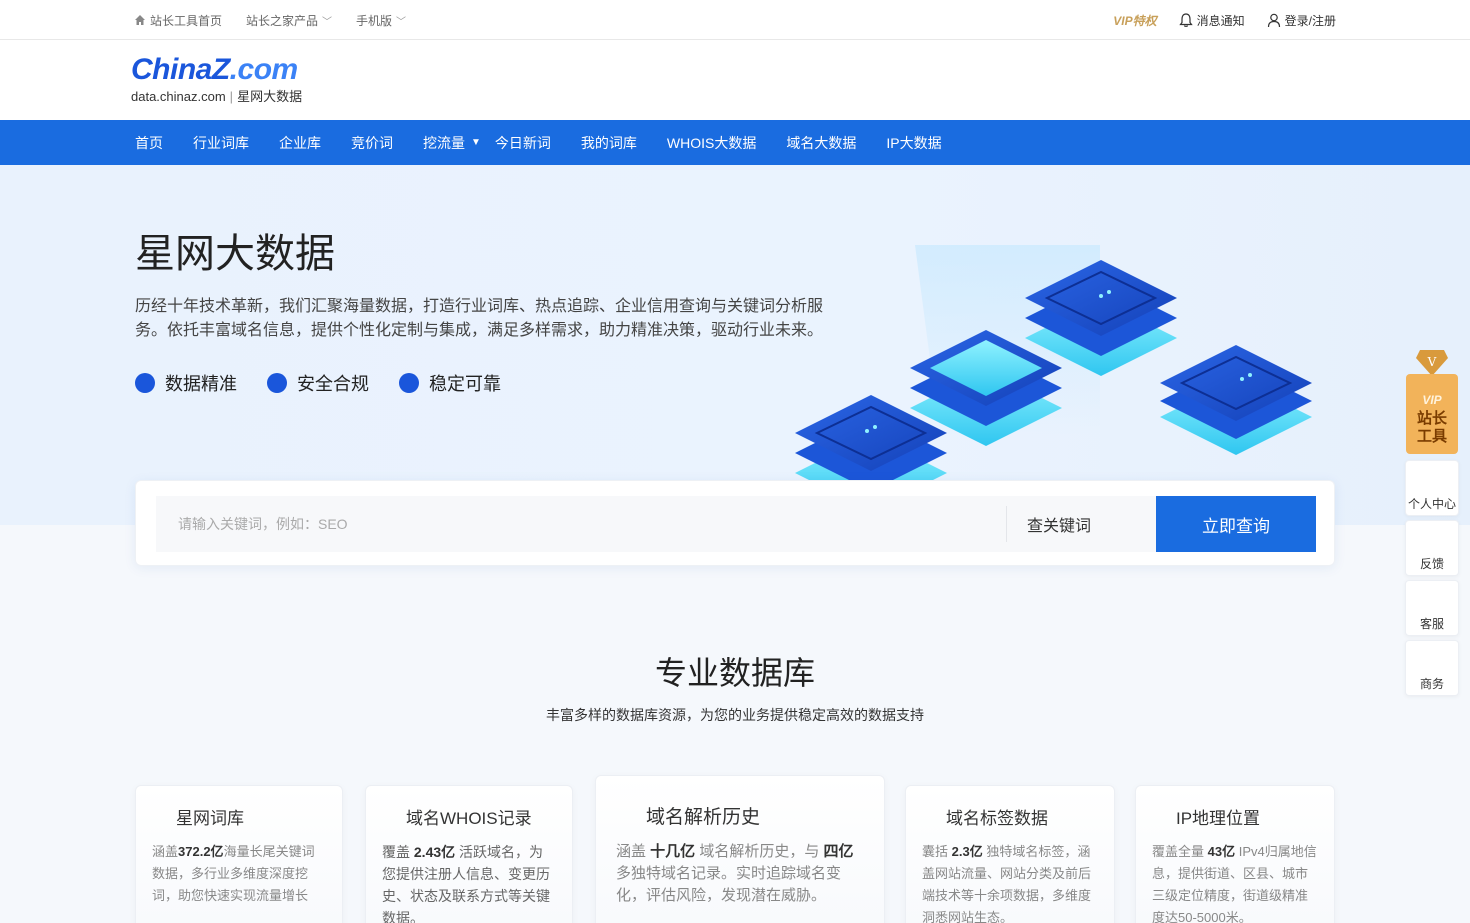 This screenshot has height=923, width=1470. I want to click on nav-item-8: 域名大数据, so click(821, 143).